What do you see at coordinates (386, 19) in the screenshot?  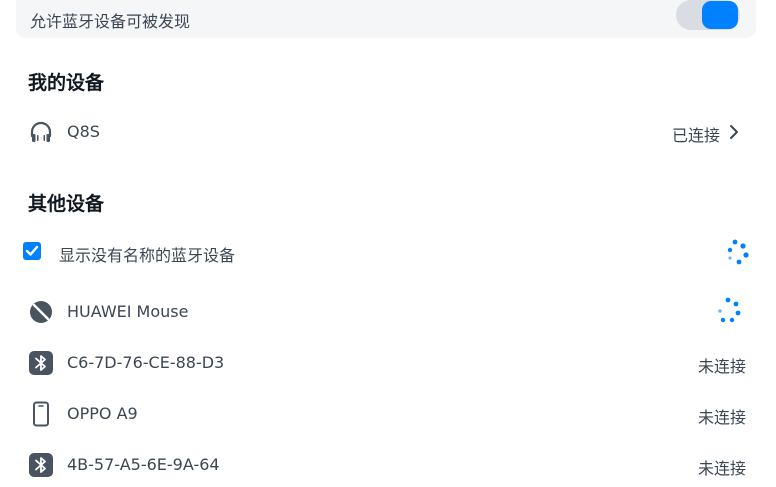 I see `discoverable-row: 允许蓝牙设备可被发现` at bounding box center [386, 19].